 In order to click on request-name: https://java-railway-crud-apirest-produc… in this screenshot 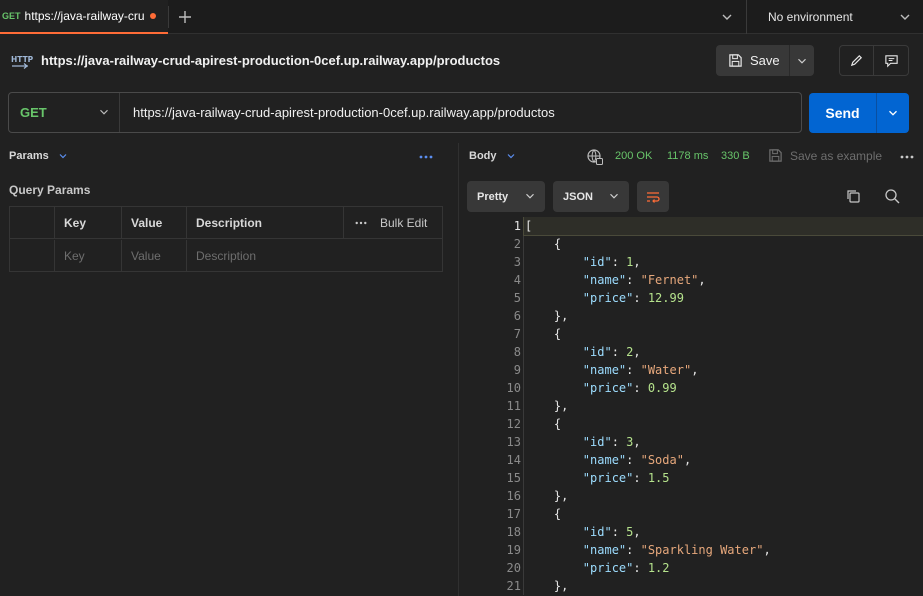, I will do `click(270, 60)`.